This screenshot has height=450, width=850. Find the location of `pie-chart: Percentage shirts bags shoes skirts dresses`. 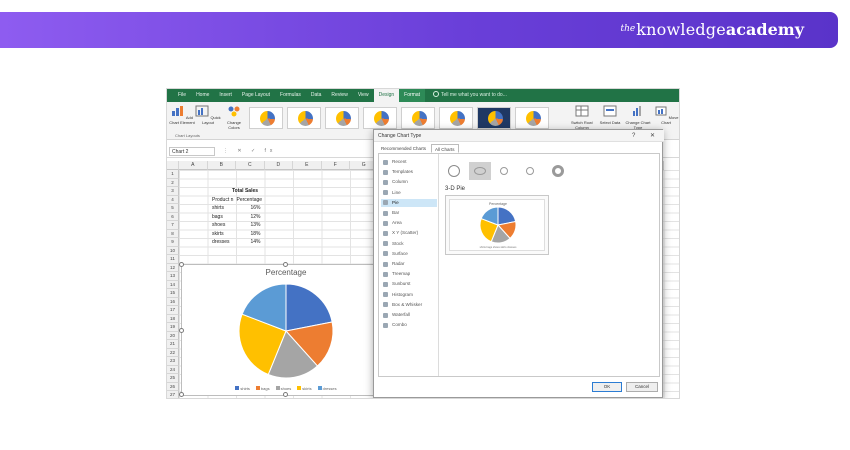

pie-chart: Percentage shirts bags shoes skirts dresses is located at coordinates (284, 329).